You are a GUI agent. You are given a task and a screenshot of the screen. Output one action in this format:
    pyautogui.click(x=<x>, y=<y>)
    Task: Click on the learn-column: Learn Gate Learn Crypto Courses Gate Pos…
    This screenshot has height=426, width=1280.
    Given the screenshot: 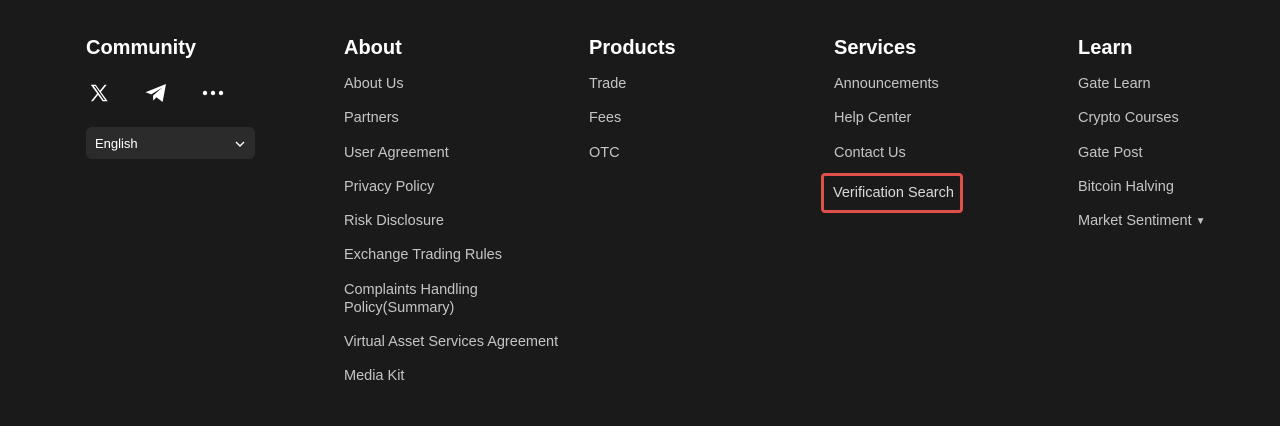 What is the action you would take?
    pyautogui.click(x=1173, y=141)
    